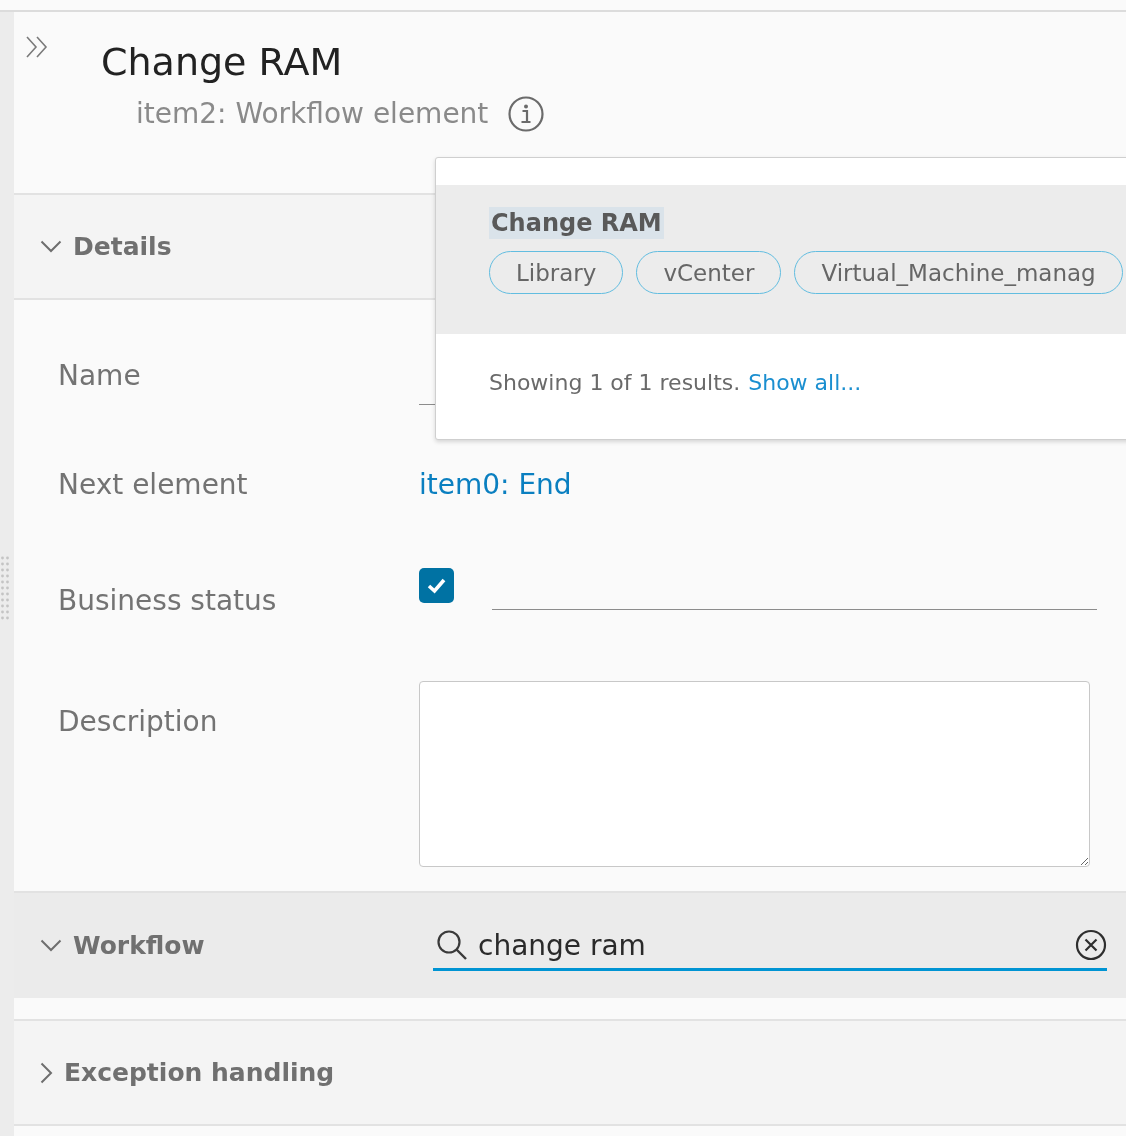  I want to click on results-count-text: Showing 1 of 1 results., so click(615, 382).